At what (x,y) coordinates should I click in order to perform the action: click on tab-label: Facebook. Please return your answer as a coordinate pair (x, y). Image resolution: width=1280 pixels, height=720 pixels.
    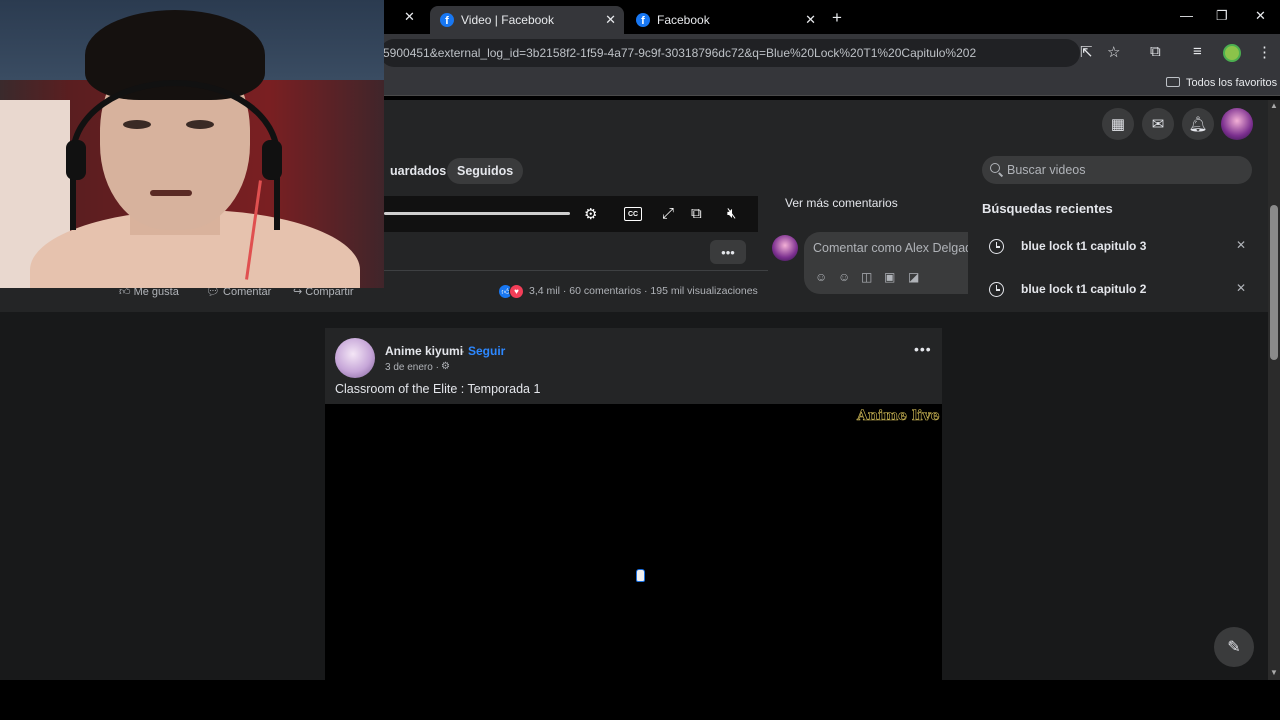
    Looking at the image, I should click on (683, 20).